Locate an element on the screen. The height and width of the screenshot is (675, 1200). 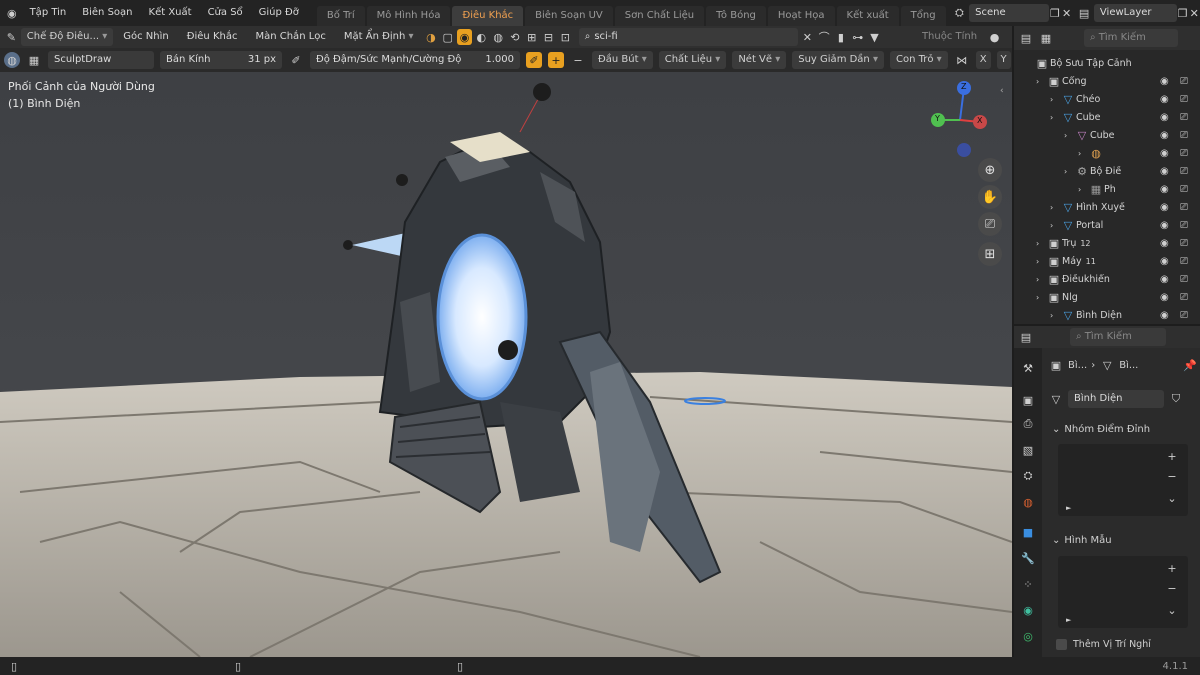
viewlayer-name-field: ViewLayer is located at coordinates (1135, 13).